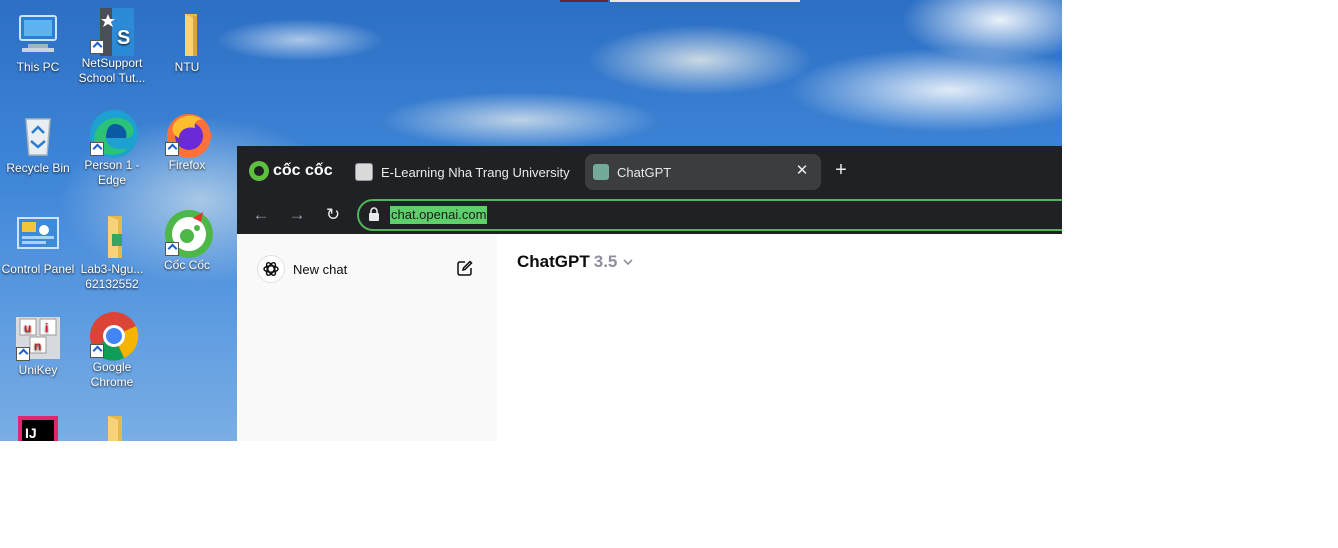  What do you see at coordinates (439, 215) in the screenshot?
I see `address-url: chat.openai.com` at bounding box center [439, 215].